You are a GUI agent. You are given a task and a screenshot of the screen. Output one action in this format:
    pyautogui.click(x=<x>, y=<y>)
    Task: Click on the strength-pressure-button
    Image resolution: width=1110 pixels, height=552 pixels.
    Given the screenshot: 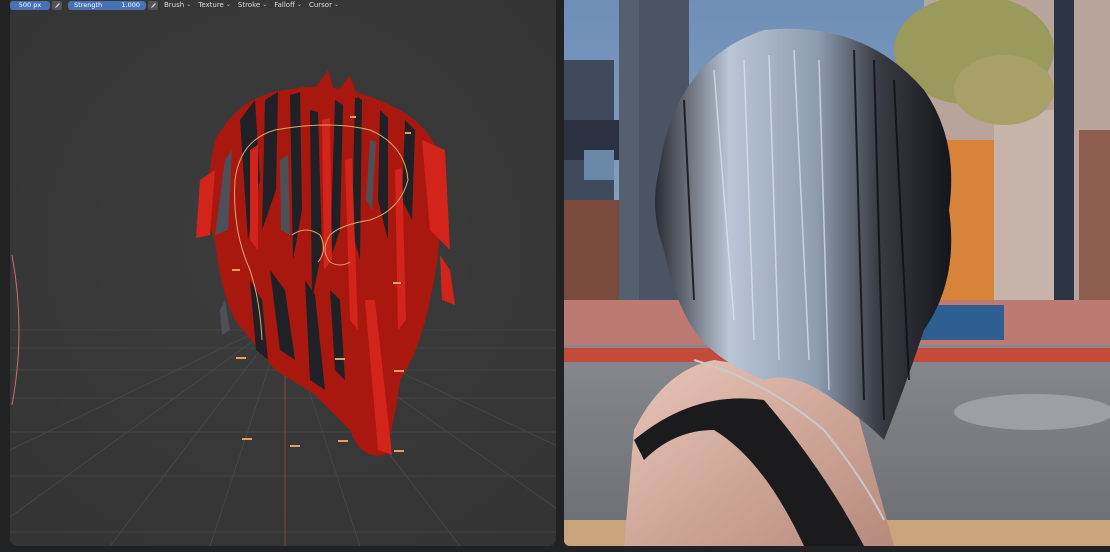 What is the action you would take?
    pyautogui.click(x=153, y=5)
    